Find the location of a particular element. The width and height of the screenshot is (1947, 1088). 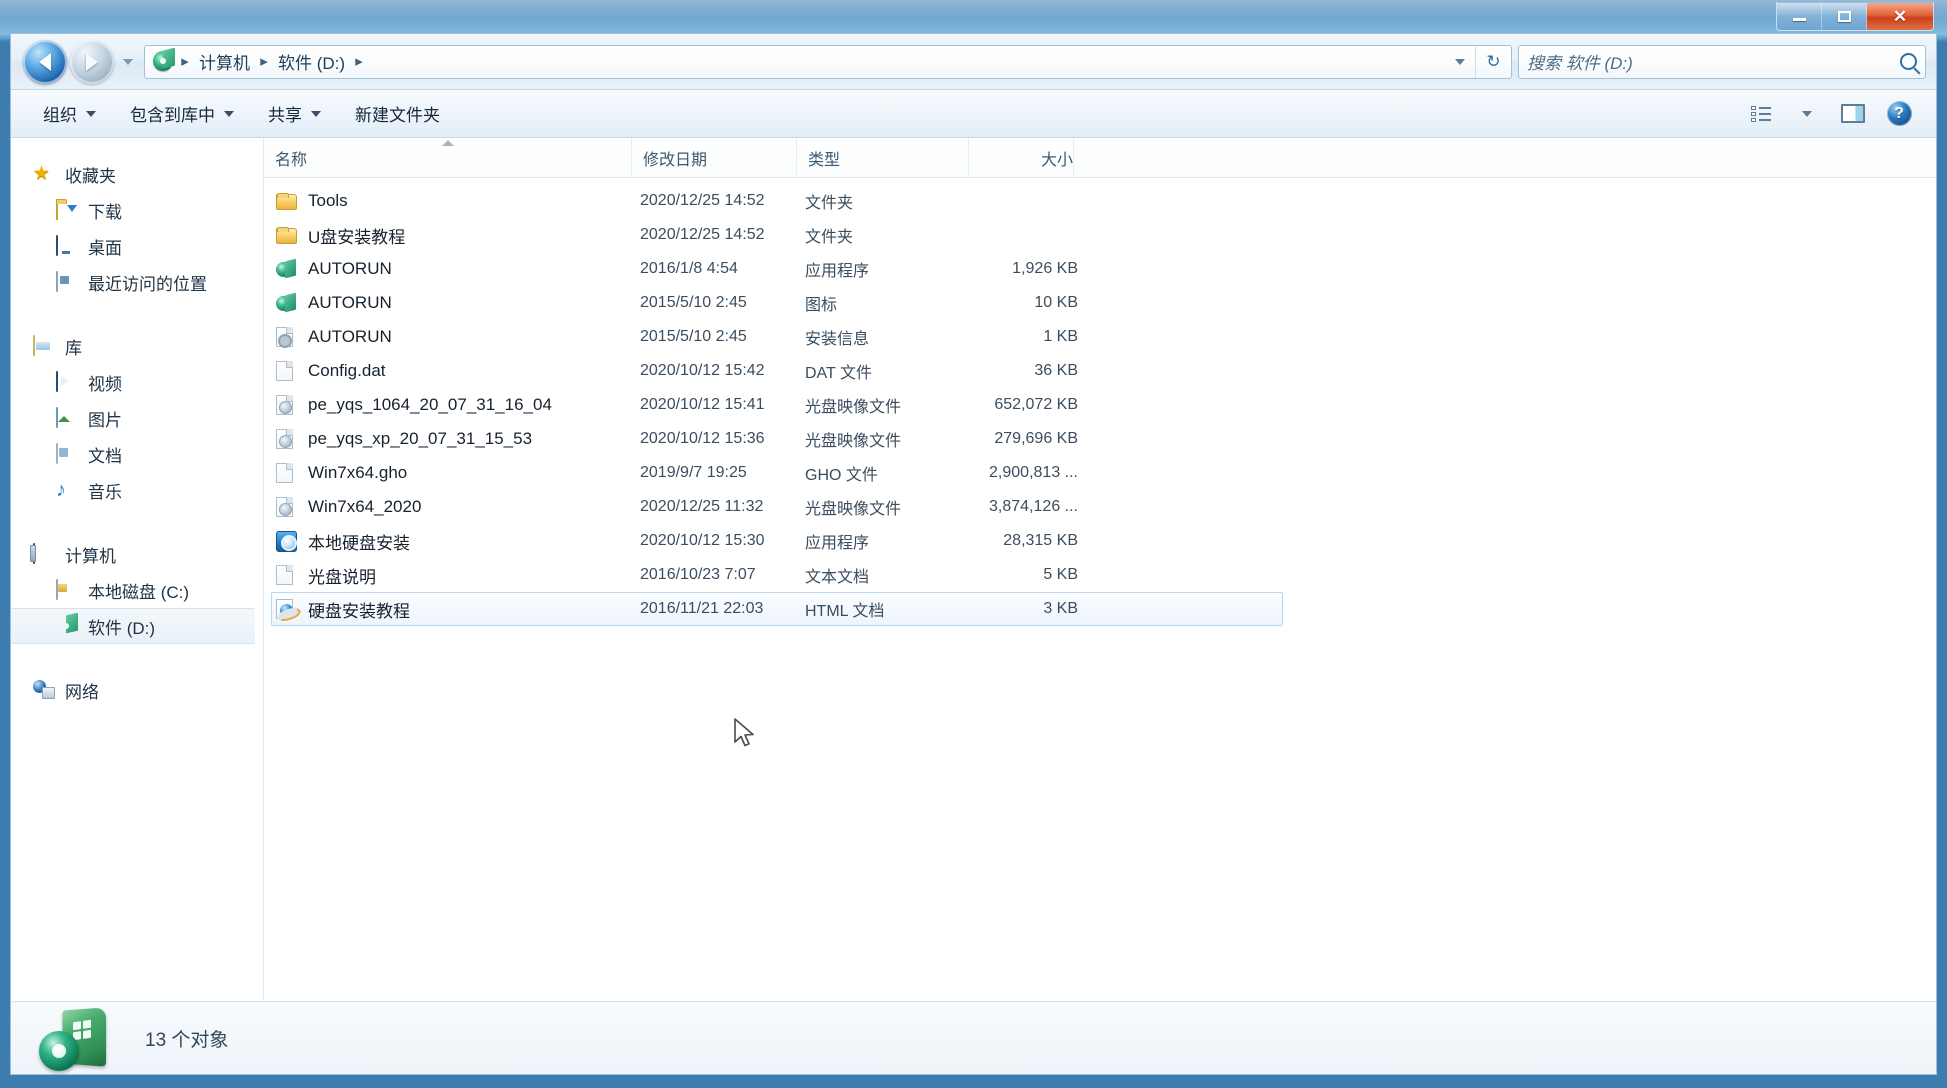

toolbar-new-folder-button: 新建文件夹 is located at coordinates (397, 113).